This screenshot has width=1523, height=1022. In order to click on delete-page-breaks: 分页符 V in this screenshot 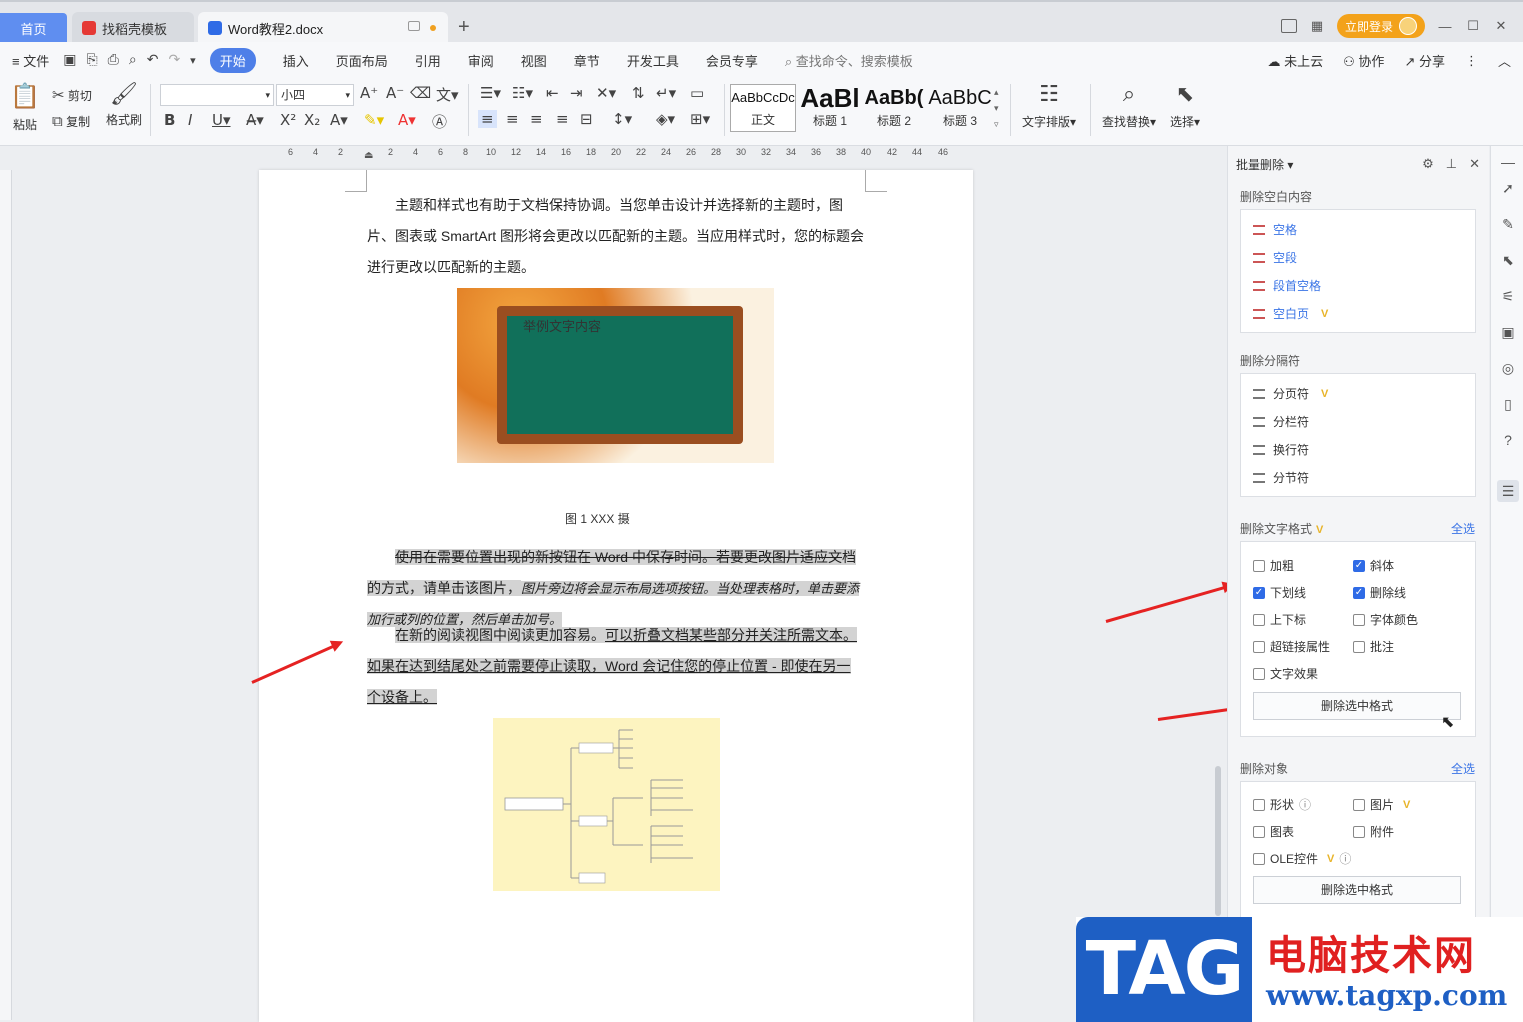, I will do `click(1290, 393)`.